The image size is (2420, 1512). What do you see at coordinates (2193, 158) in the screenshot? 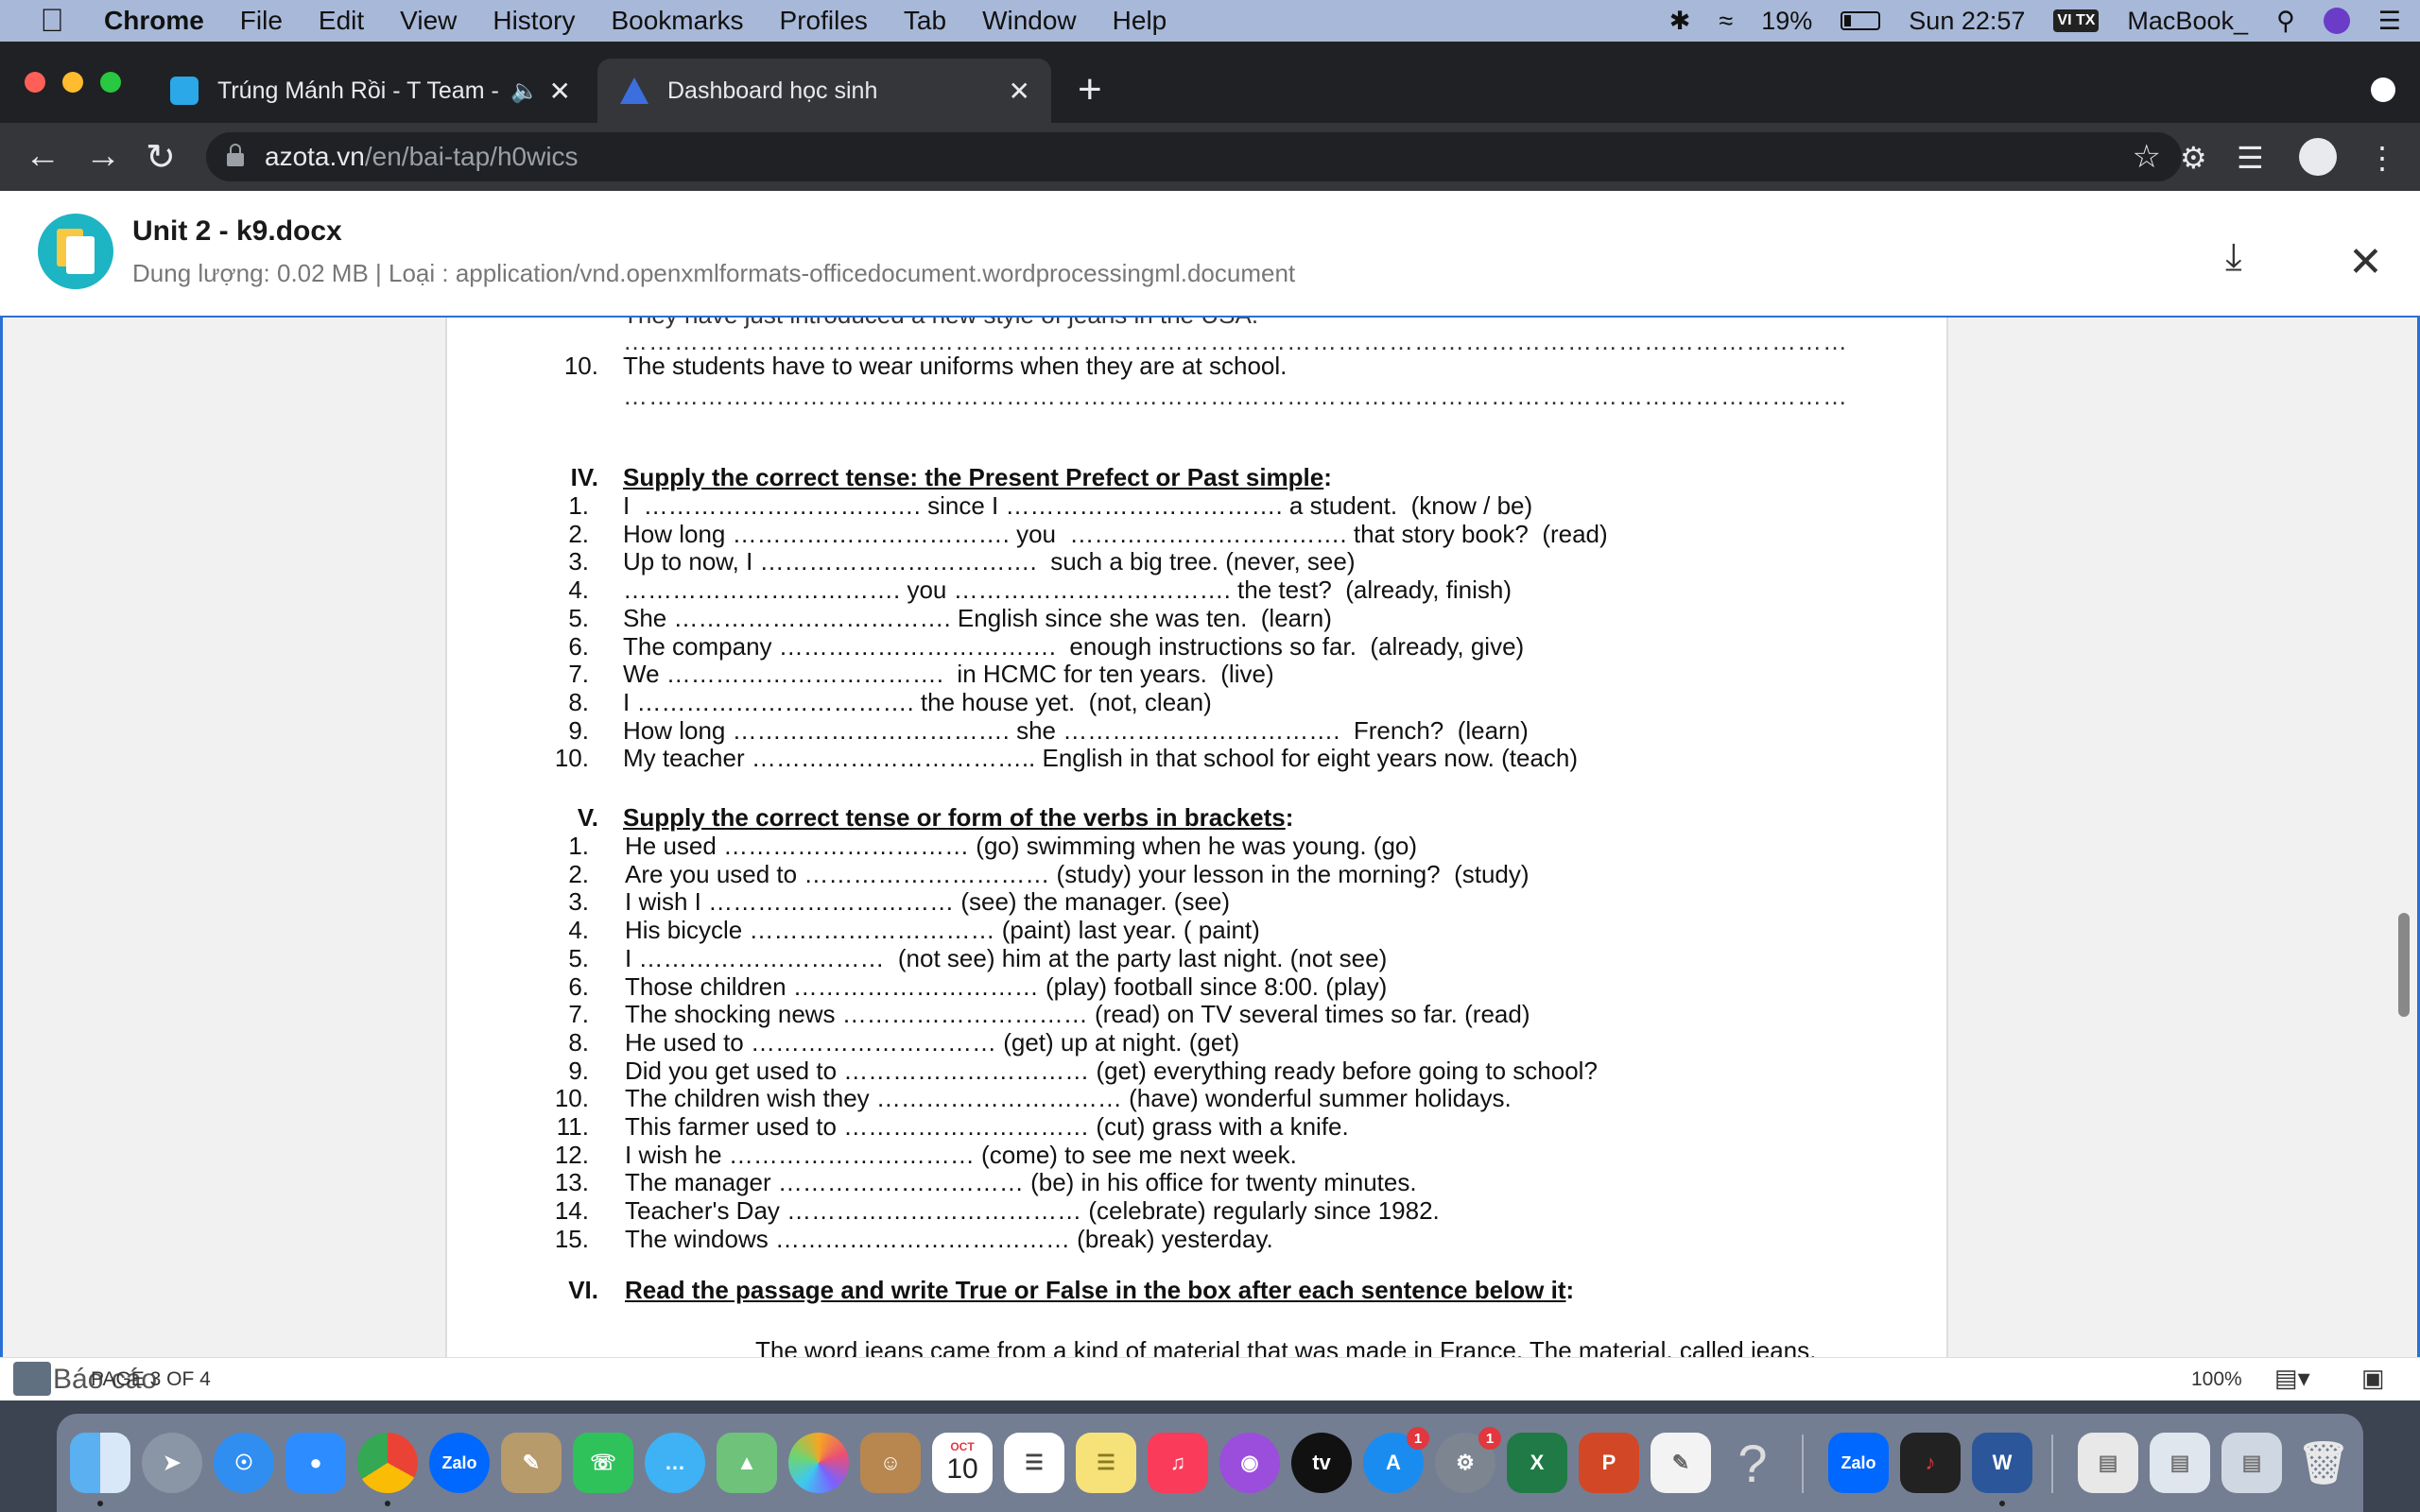
I see `extensions-puzzle-icon: ⚙` at bounding box center [2193, 158].